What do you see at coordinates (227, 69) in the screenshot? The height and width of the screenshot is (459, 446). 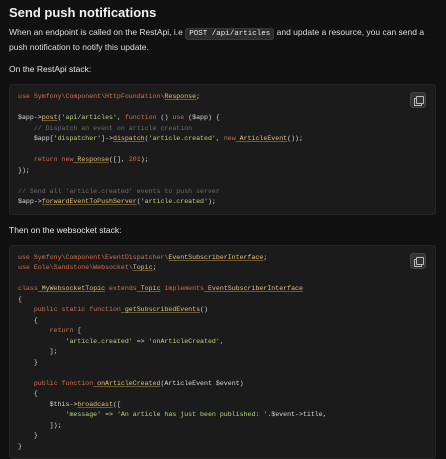 I see `restapi-stack-label: On the RestApi stack:` at bounding box center [227, 69].